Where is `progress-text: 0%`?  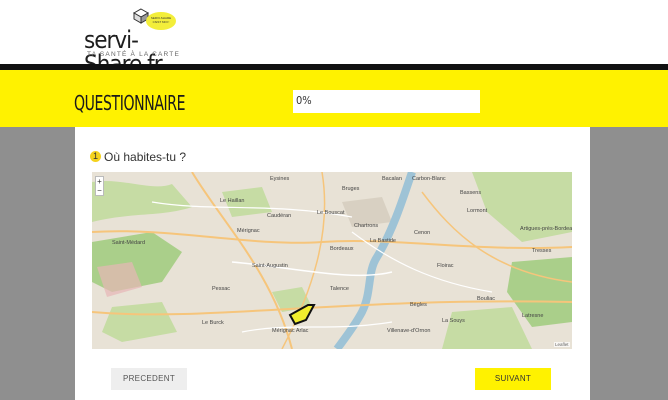
progress-text: 0% is located at coordinates (304, 100).